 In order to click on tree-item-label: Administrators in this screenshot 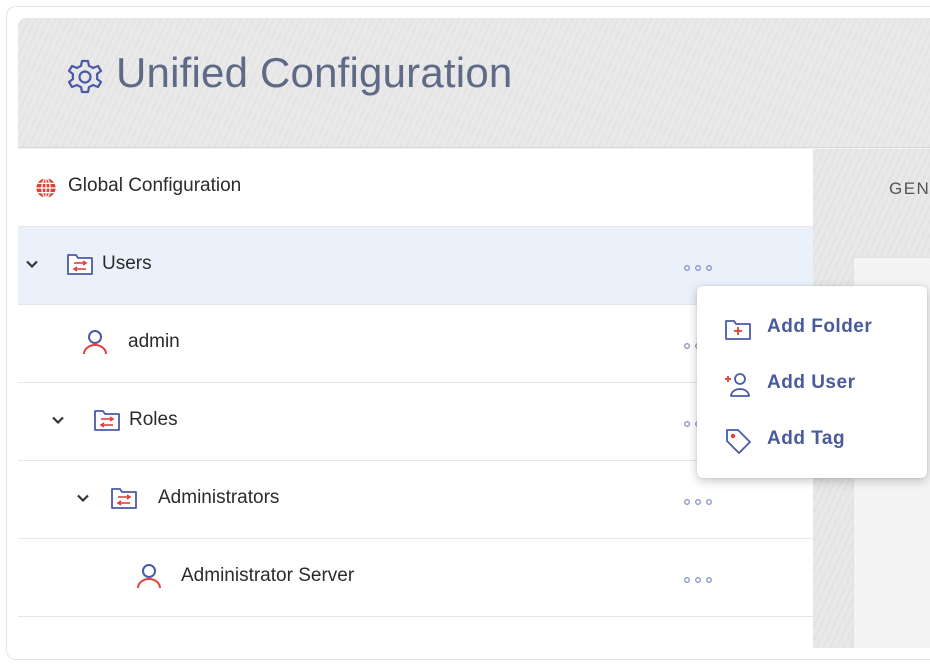, I will do `click(219, 497)`.